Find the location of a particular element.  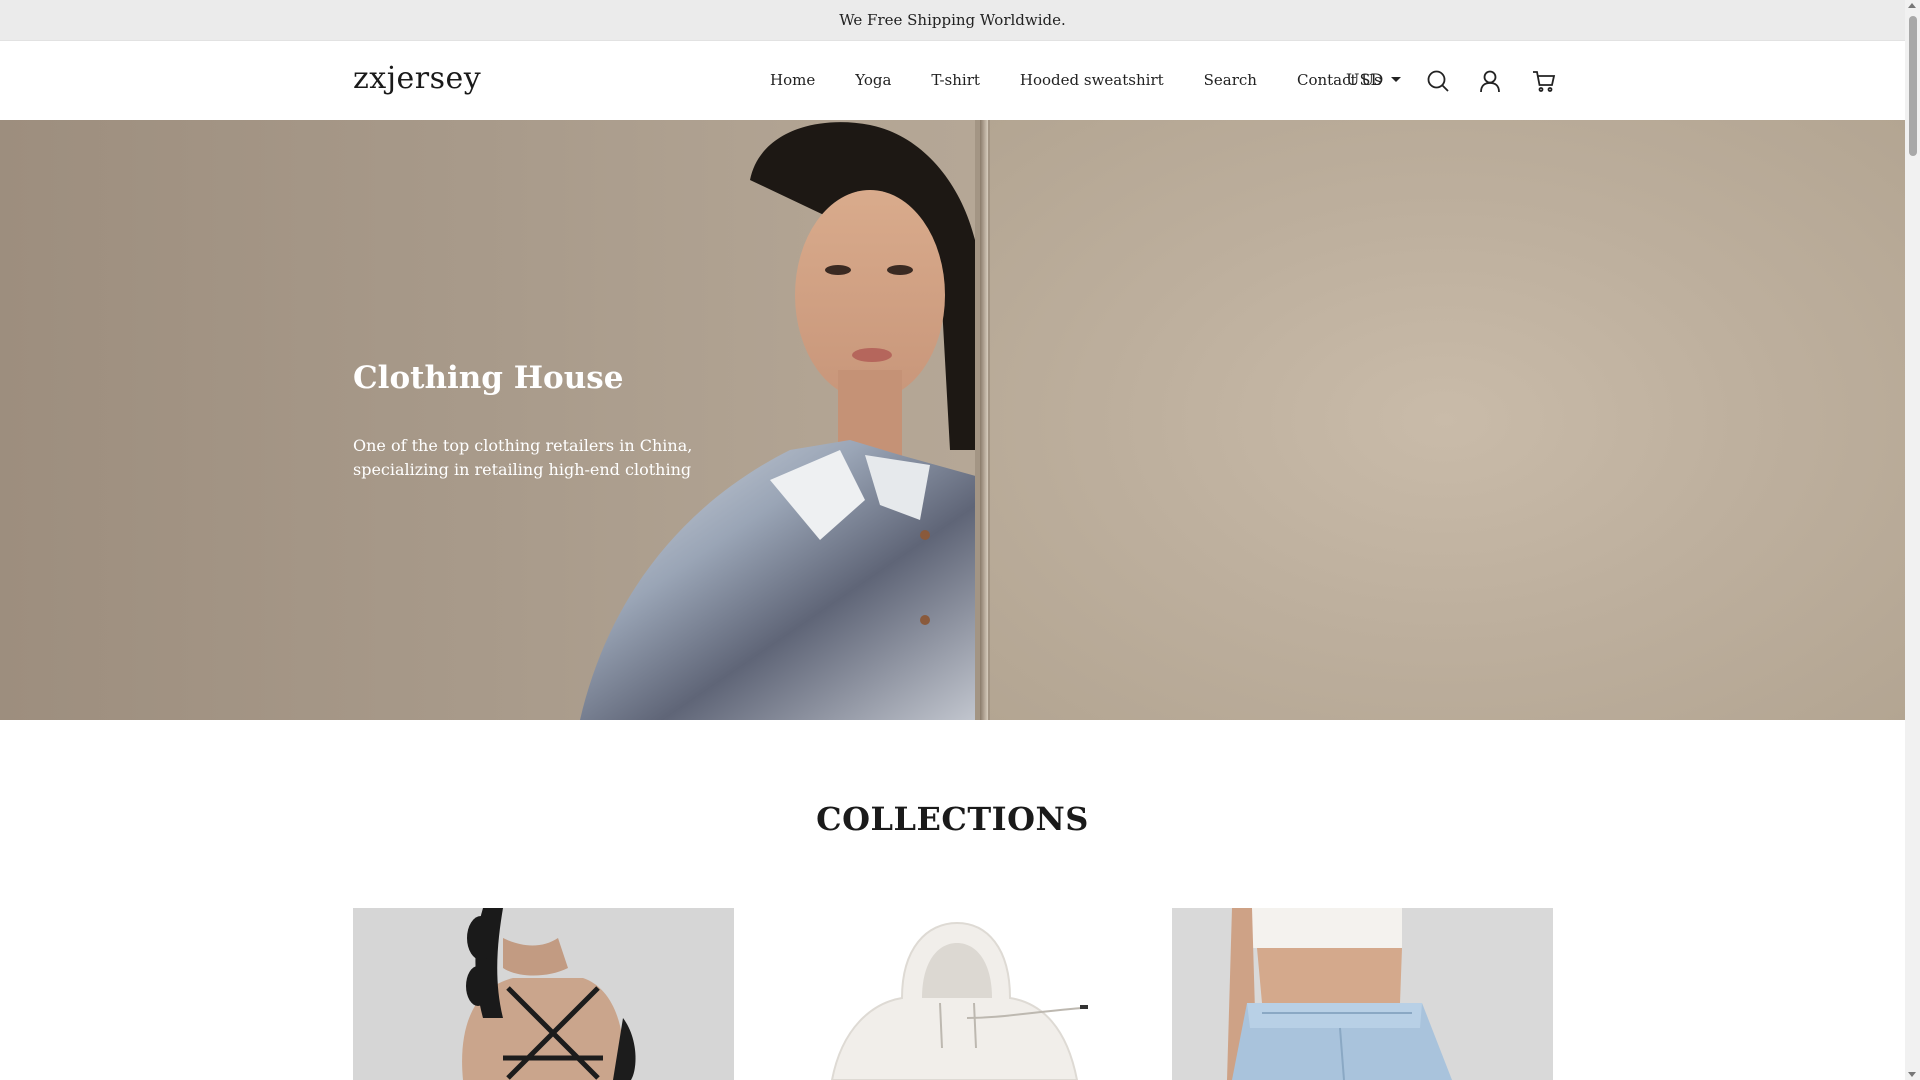

collection-card-trousers is located at coordinates (1362, 994).